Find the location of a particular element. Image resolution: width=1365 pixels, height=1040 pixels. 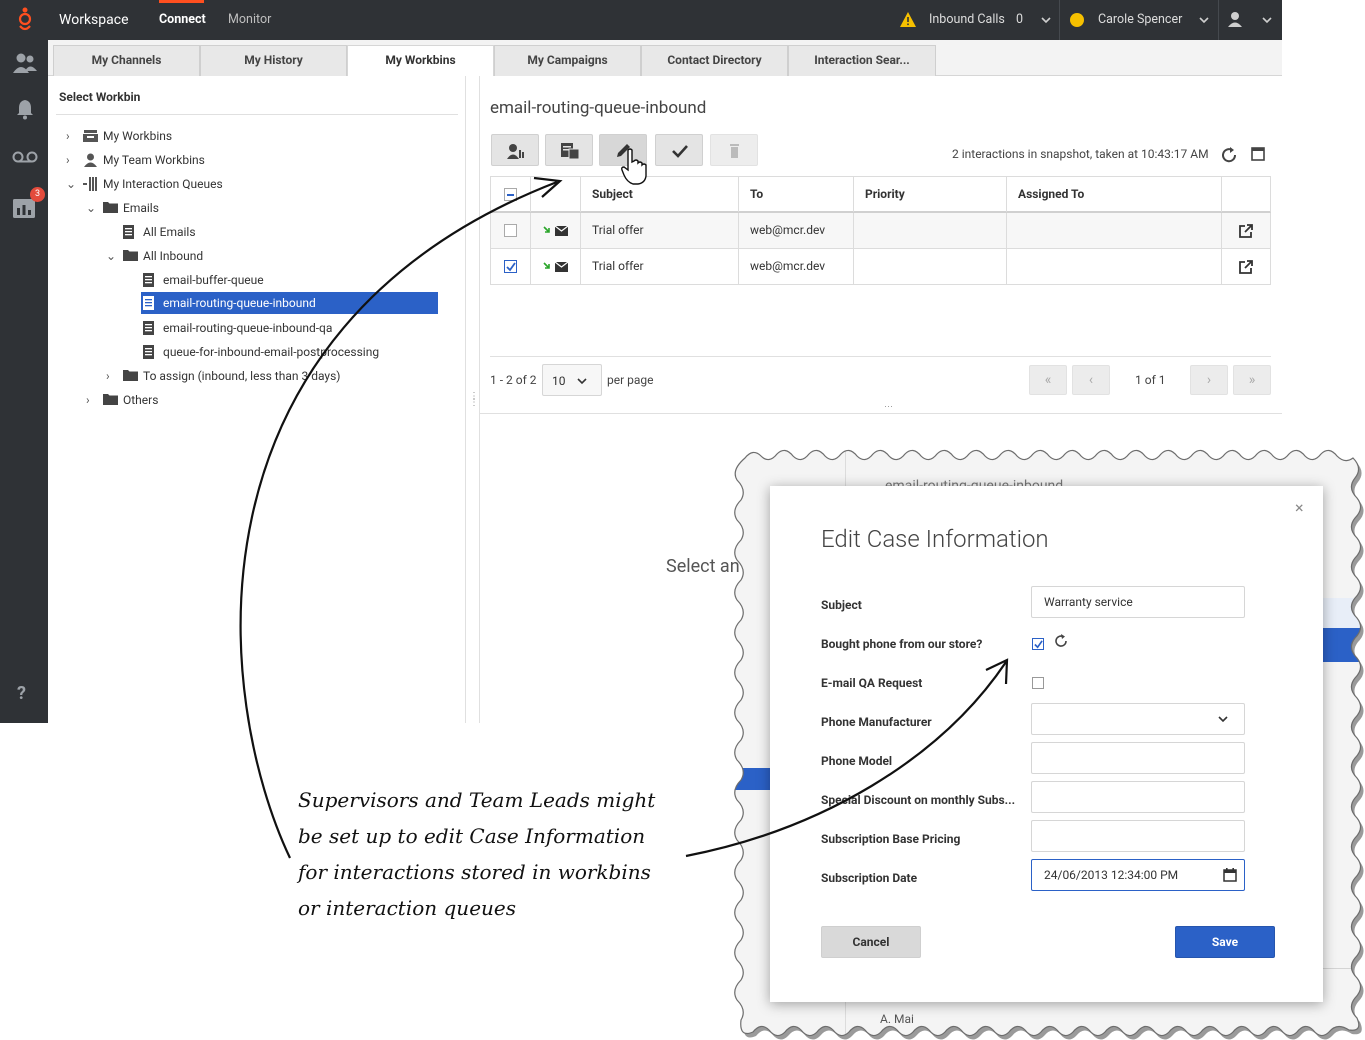

voicemail-icon is located at coordinates (25, 157).